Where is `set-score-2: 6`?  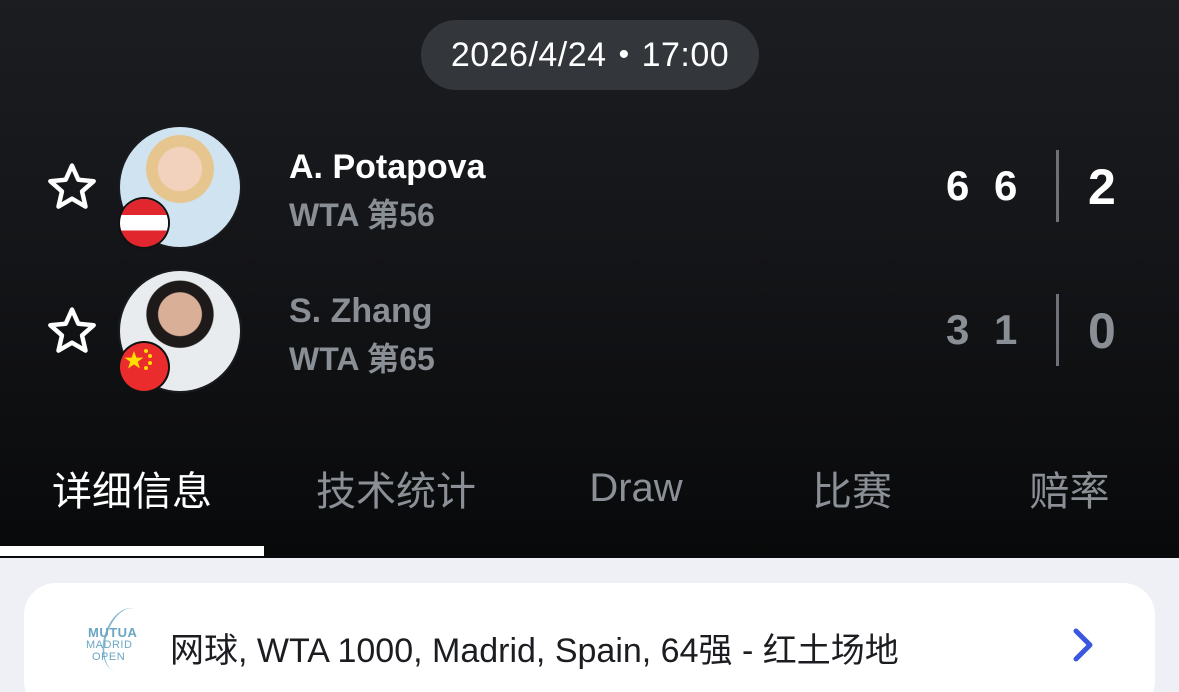
set-score-2: 6 is located at coordinates (1006, 185).